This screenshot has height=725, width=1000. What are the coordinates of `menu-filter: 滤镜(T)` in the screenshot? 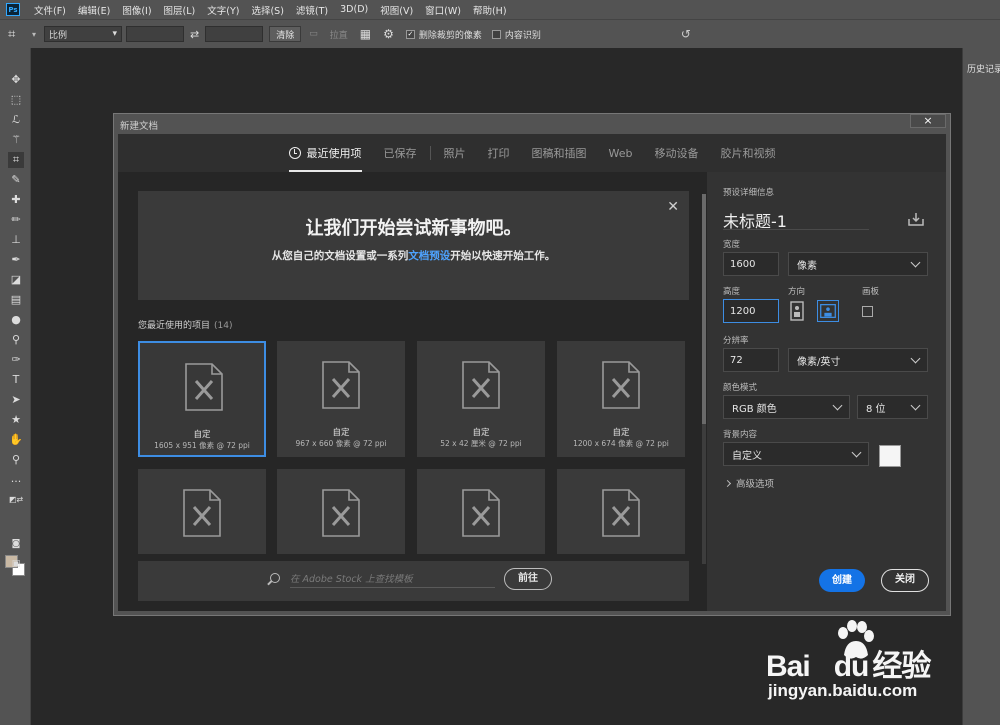 It's located at (312, 10).